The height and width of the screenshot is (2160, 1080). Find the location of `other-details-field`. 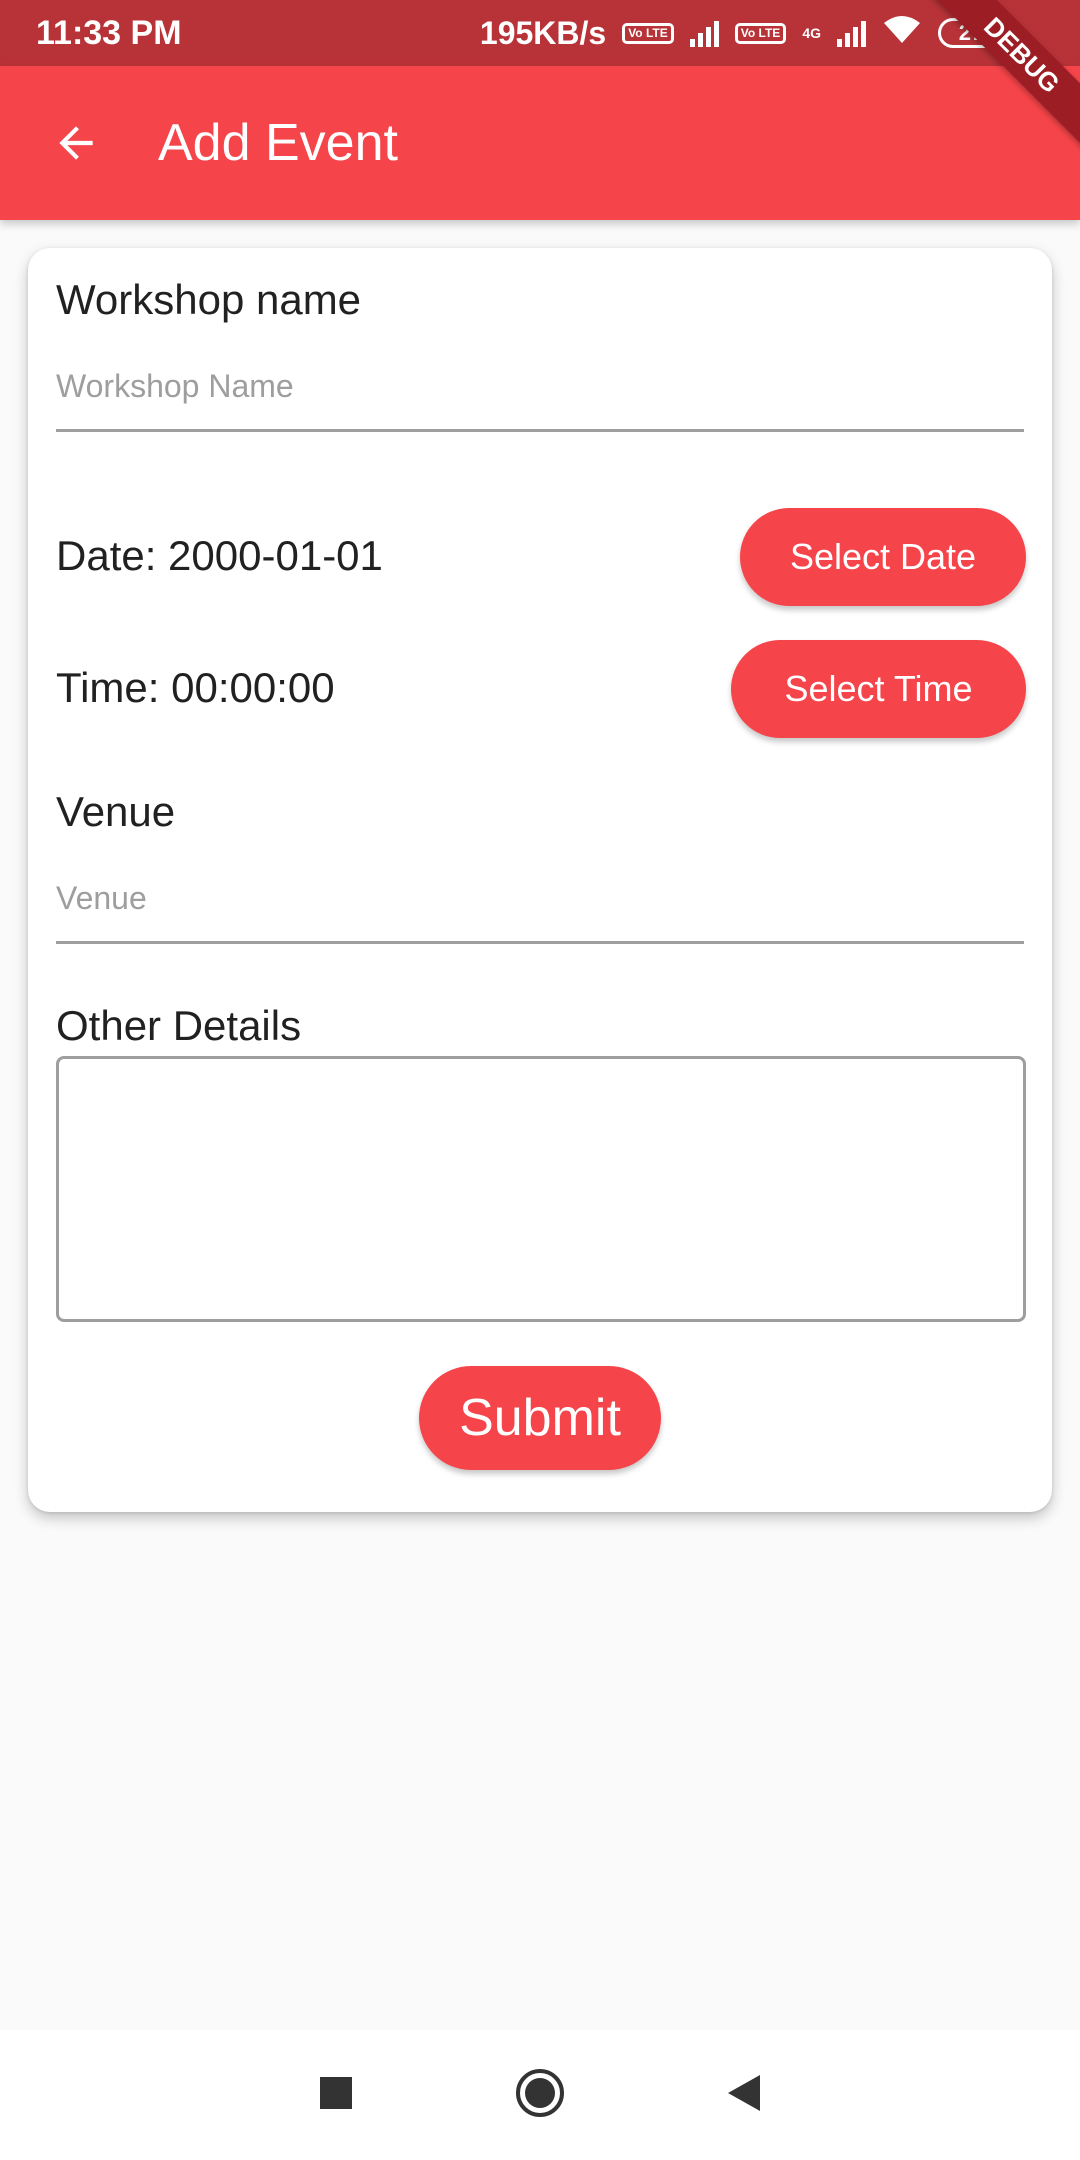

other-details-field is located at coordinates (541, 1189).